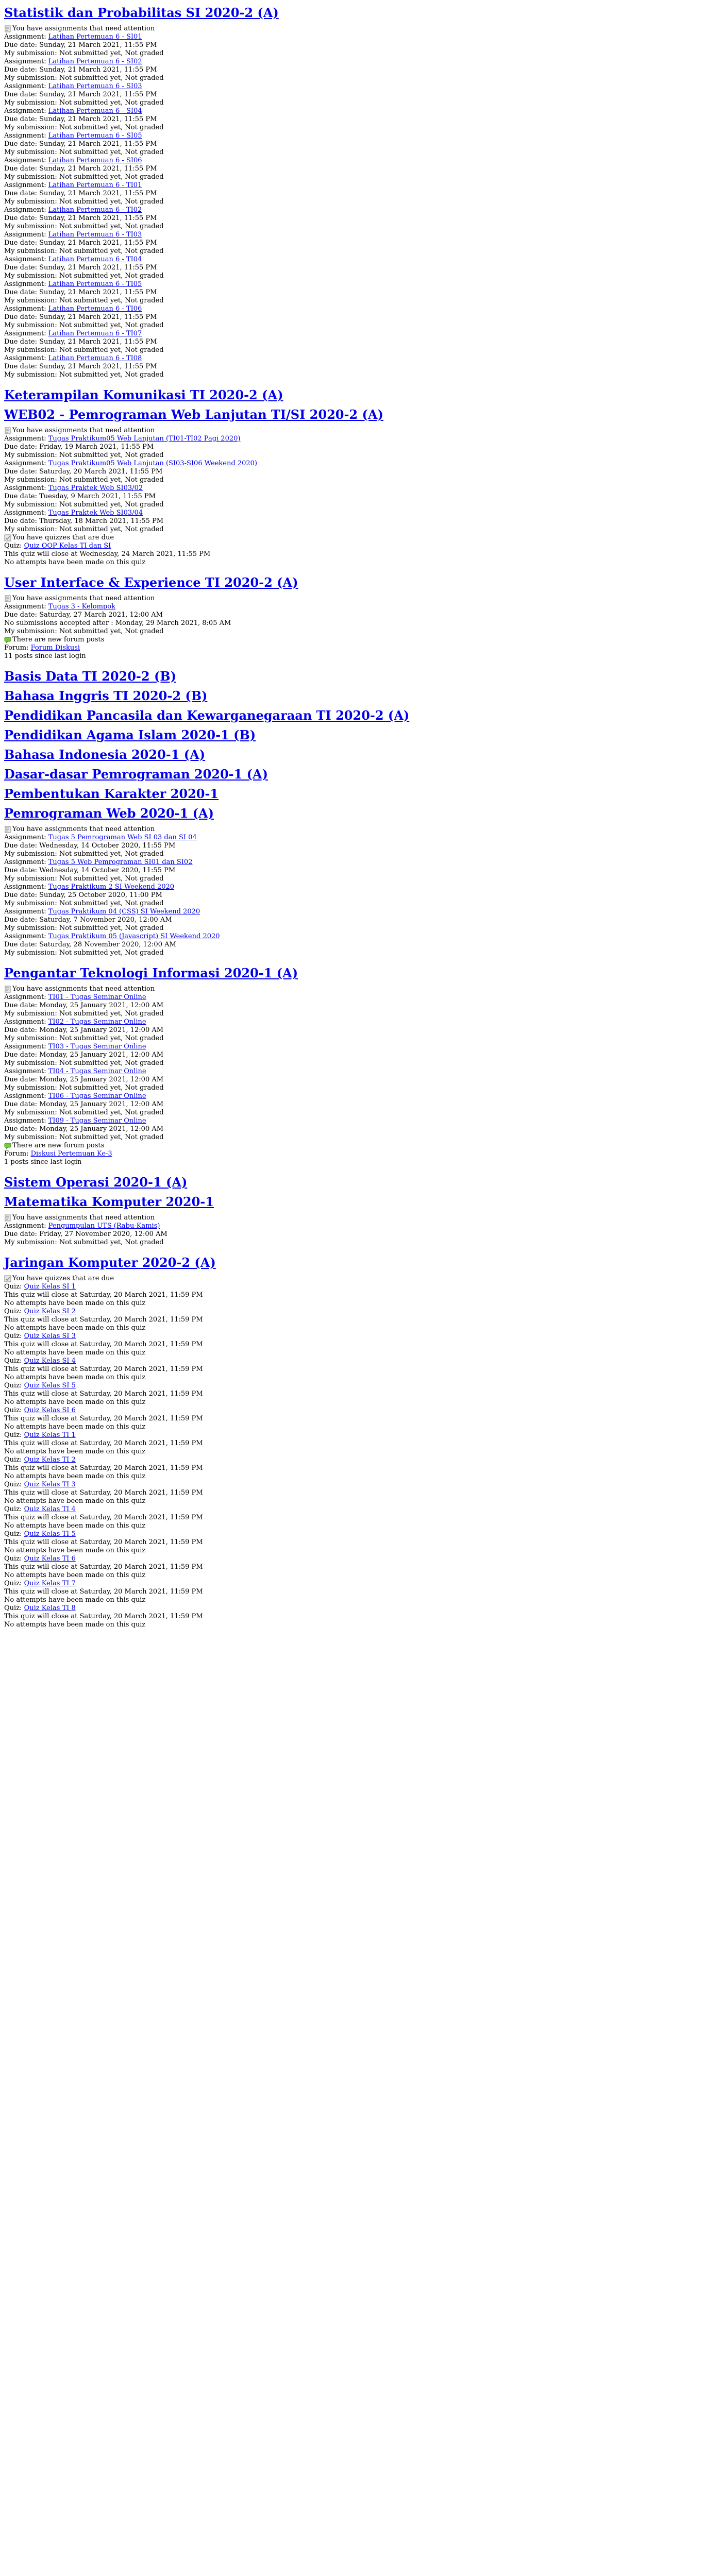  I want to click on course-title-link: Pemrograman Web 2020-1 (A), so click(109, 813).